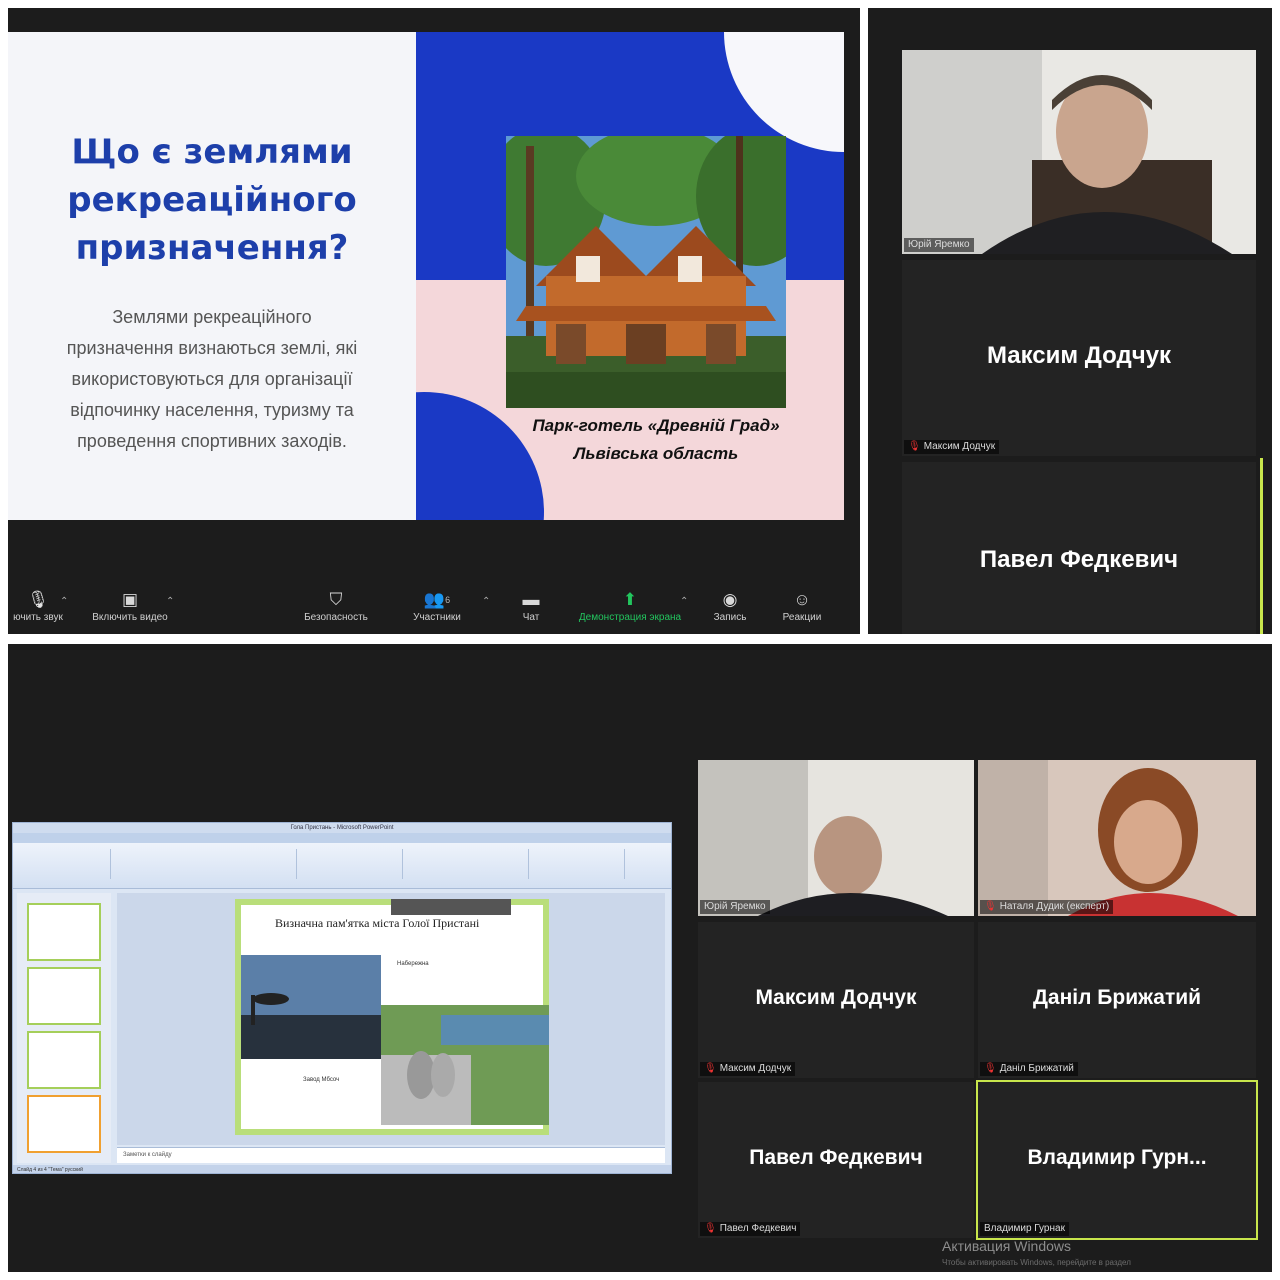 The image size is (1280, 1280). Describe the element at coordinates (212, 317) in the screenshot. I see `slide-body-line: Землями рекреаційного` at that location.